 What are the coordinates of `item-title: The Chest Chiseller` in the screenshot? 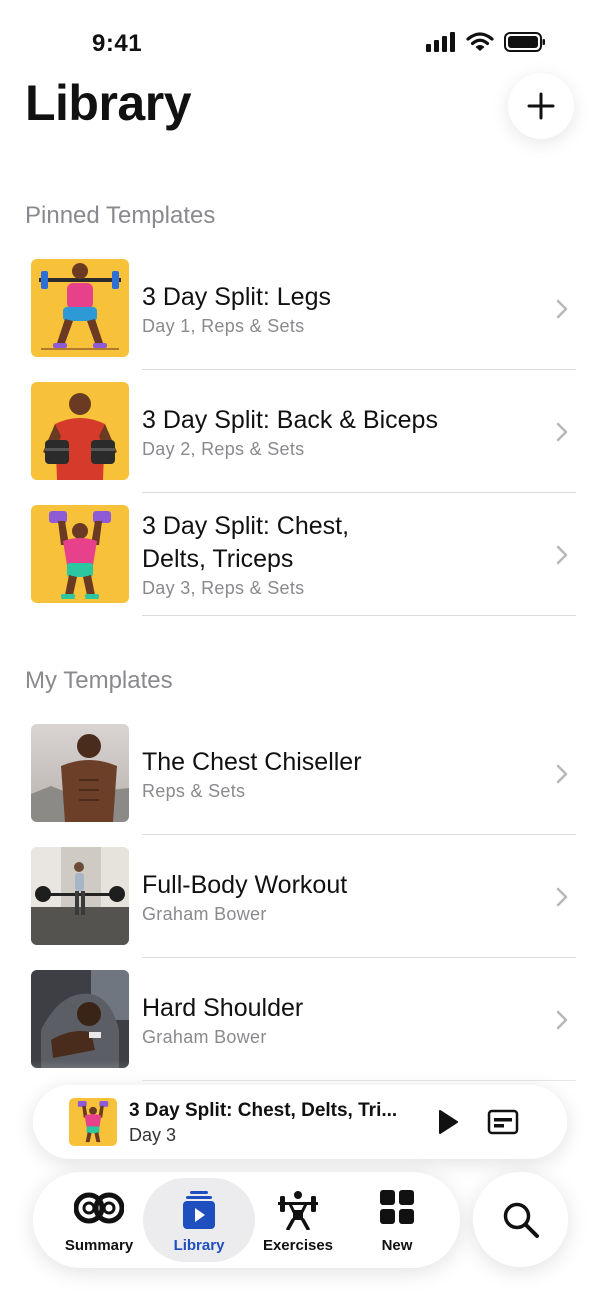 It's located at (252, 761).